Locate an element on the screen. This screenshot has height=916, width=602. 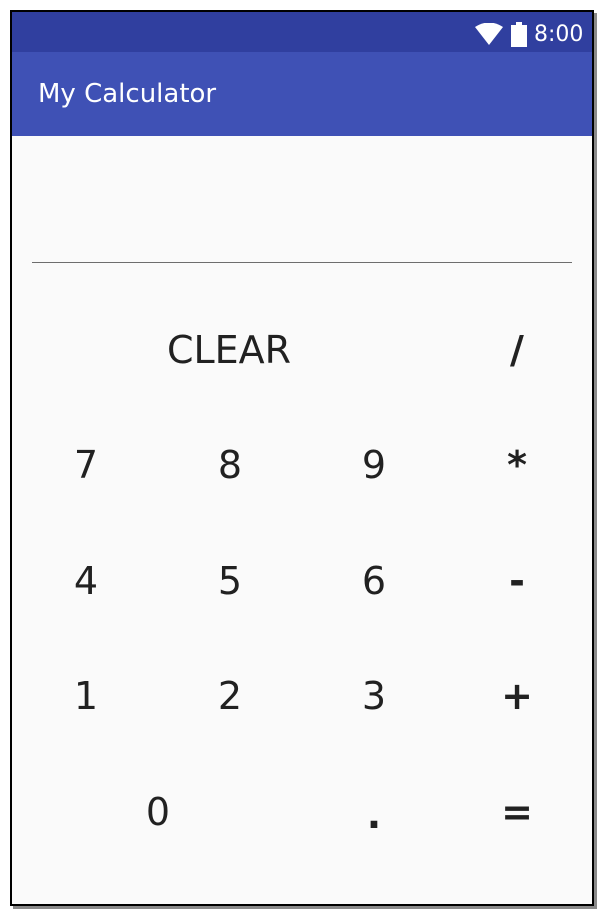
digit-4-button: 4 is located at coordinates (86, 580).